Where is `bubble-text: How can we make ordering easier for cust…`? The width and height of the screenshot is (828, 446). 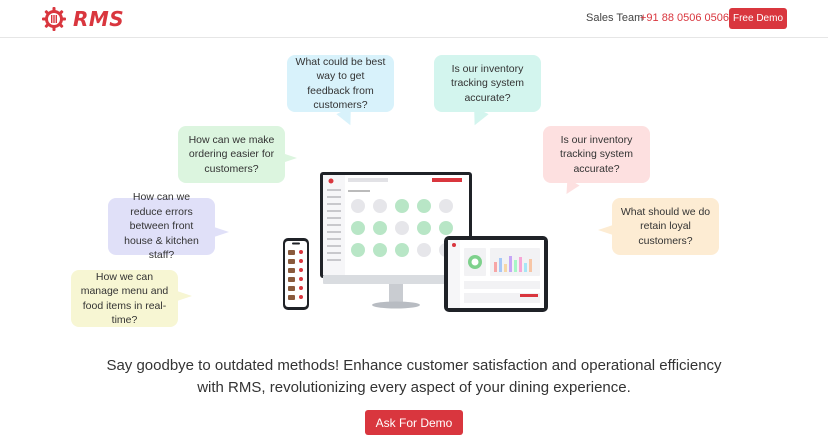 bubble-text: How can we make ordering easier for cust… is located at coordinates (231, 154).